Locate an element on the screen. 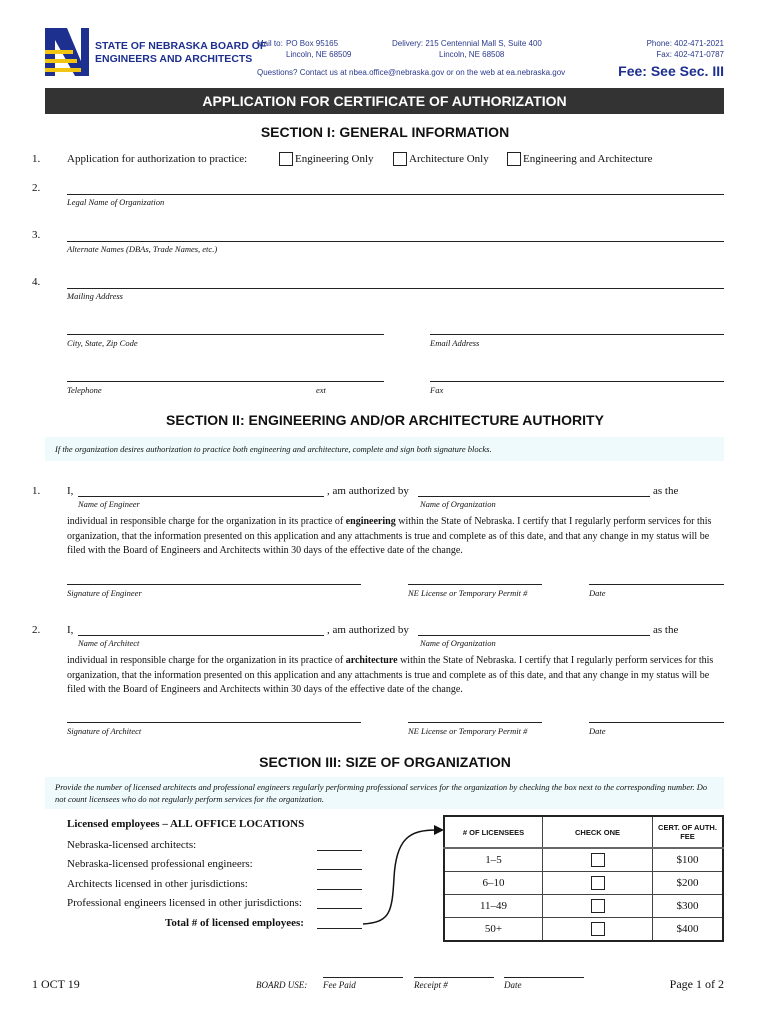 This screenshot has height=1024, width=770. page-number: Page 1 of 2 is located at coordinates (696, 984).